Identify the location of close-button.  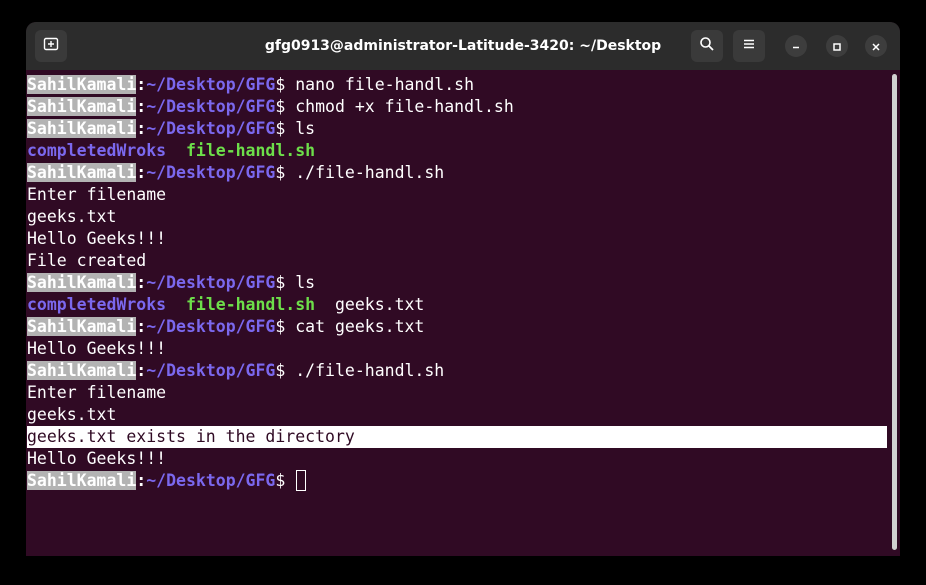
(876, 46).